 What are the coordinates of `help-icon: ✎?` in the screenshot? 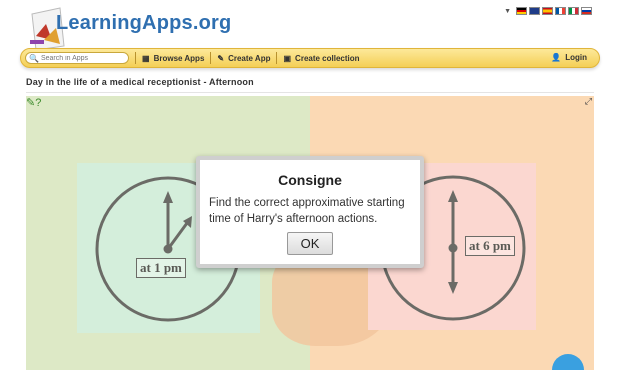 It's located at (33, 102).